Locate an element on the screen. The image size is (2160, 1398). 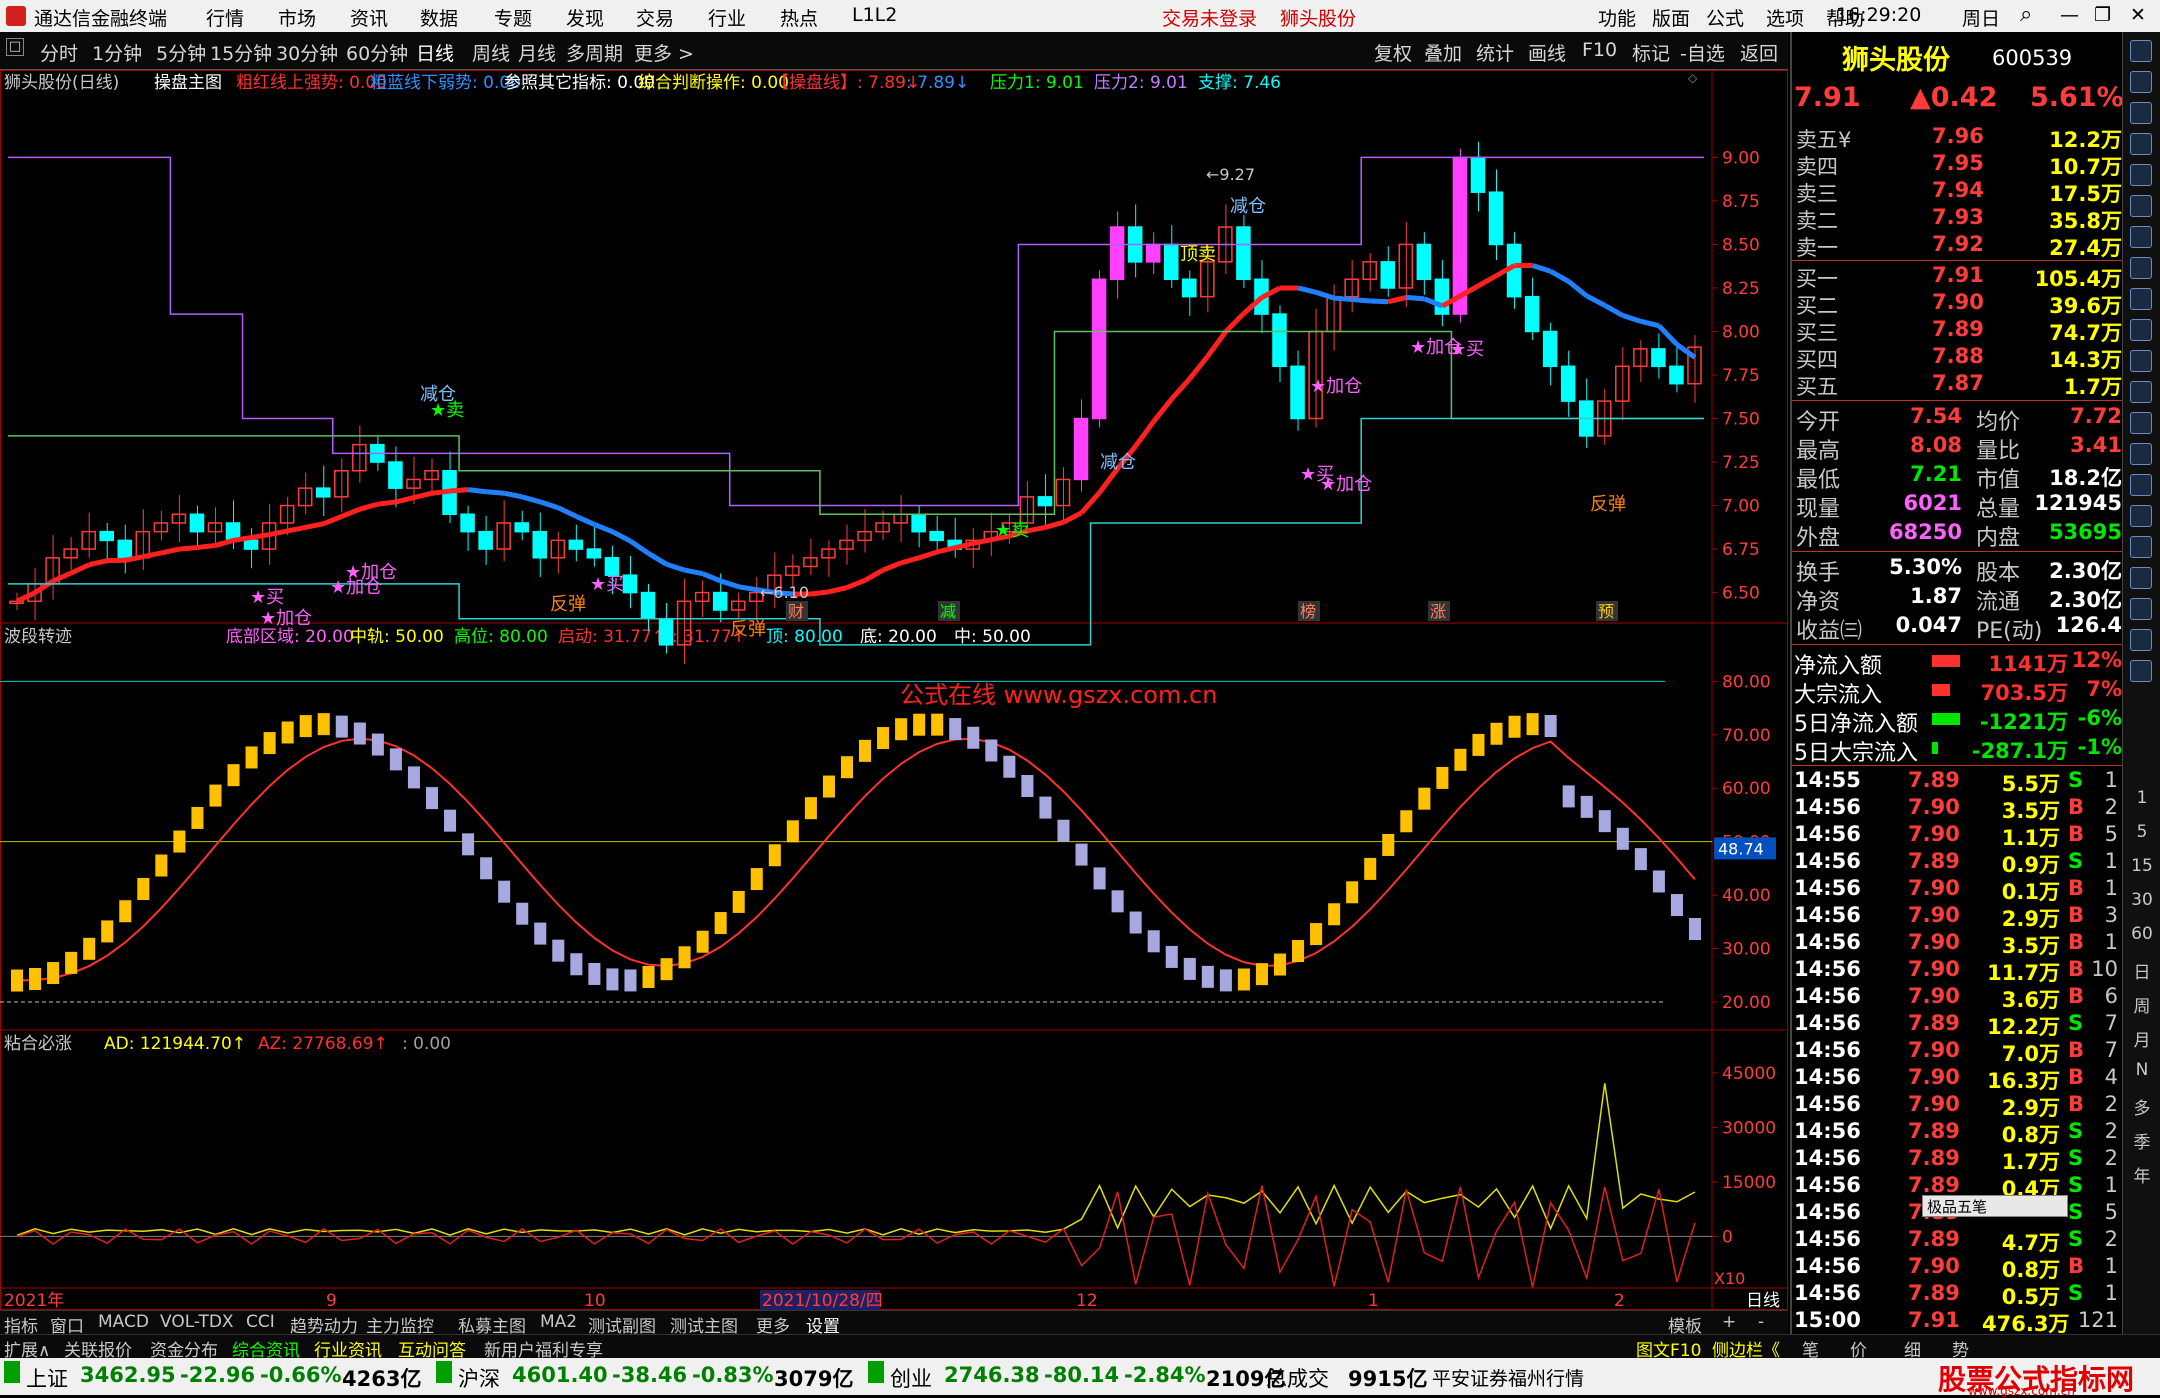
menu-item: 热点 is located at coordinates (799, 17).